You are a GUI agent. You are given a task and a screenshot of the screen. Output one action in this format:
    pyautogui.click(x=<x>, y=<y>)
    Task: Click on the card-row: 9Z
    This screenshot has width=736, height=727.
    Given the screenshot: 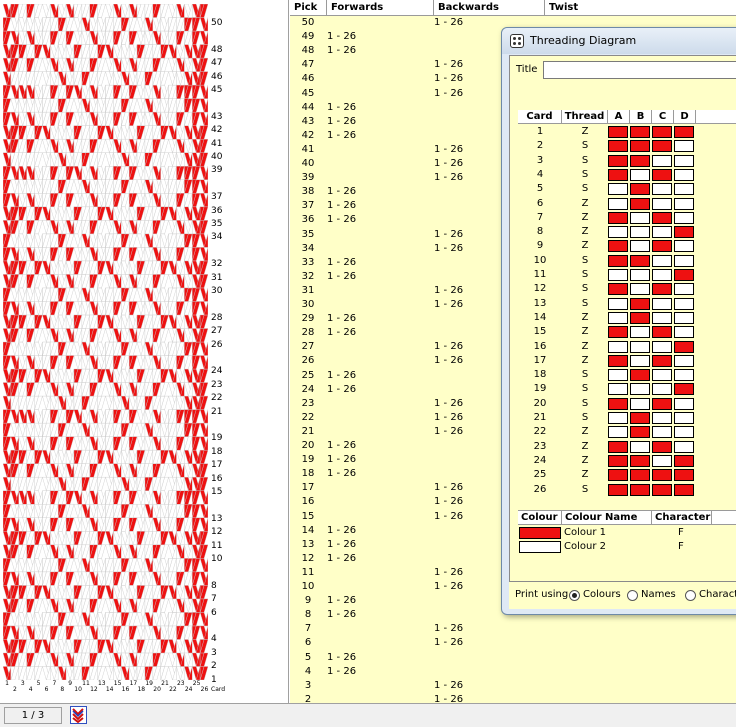 What is the action you would take?
    pyautogui.click(x=627, y=246)
    